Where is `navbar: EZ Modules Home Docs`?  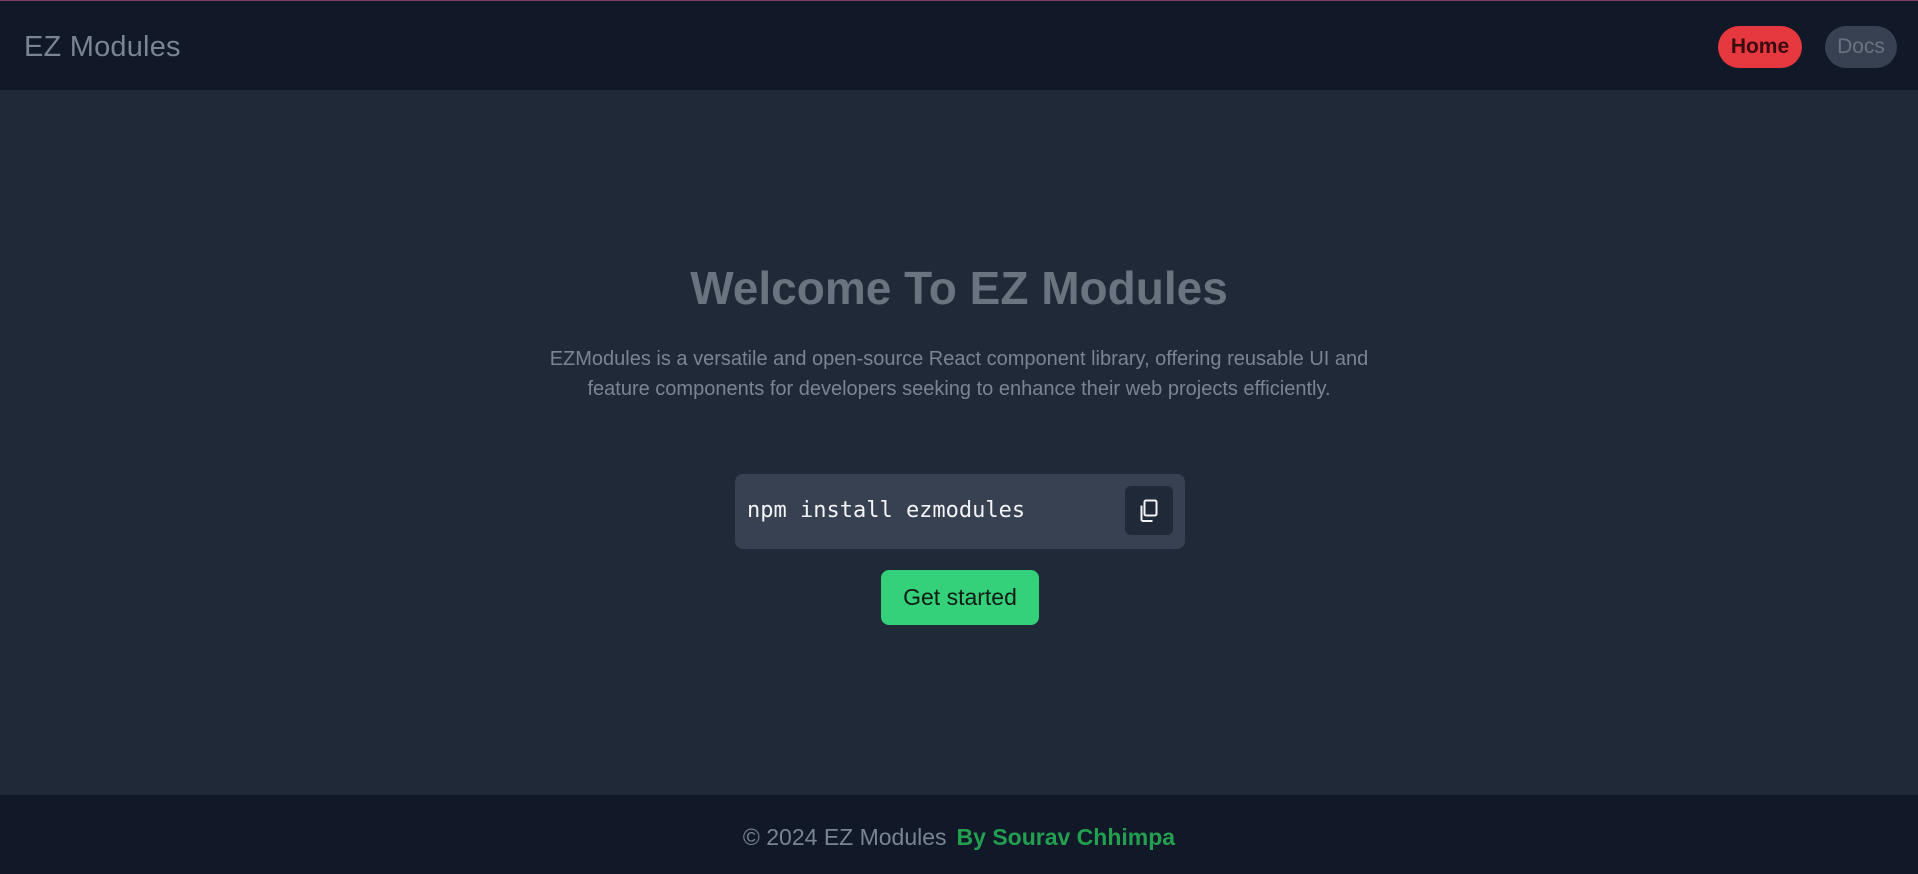 navbar: EZ Modules Home Docs is located at coordinates (959, 45).